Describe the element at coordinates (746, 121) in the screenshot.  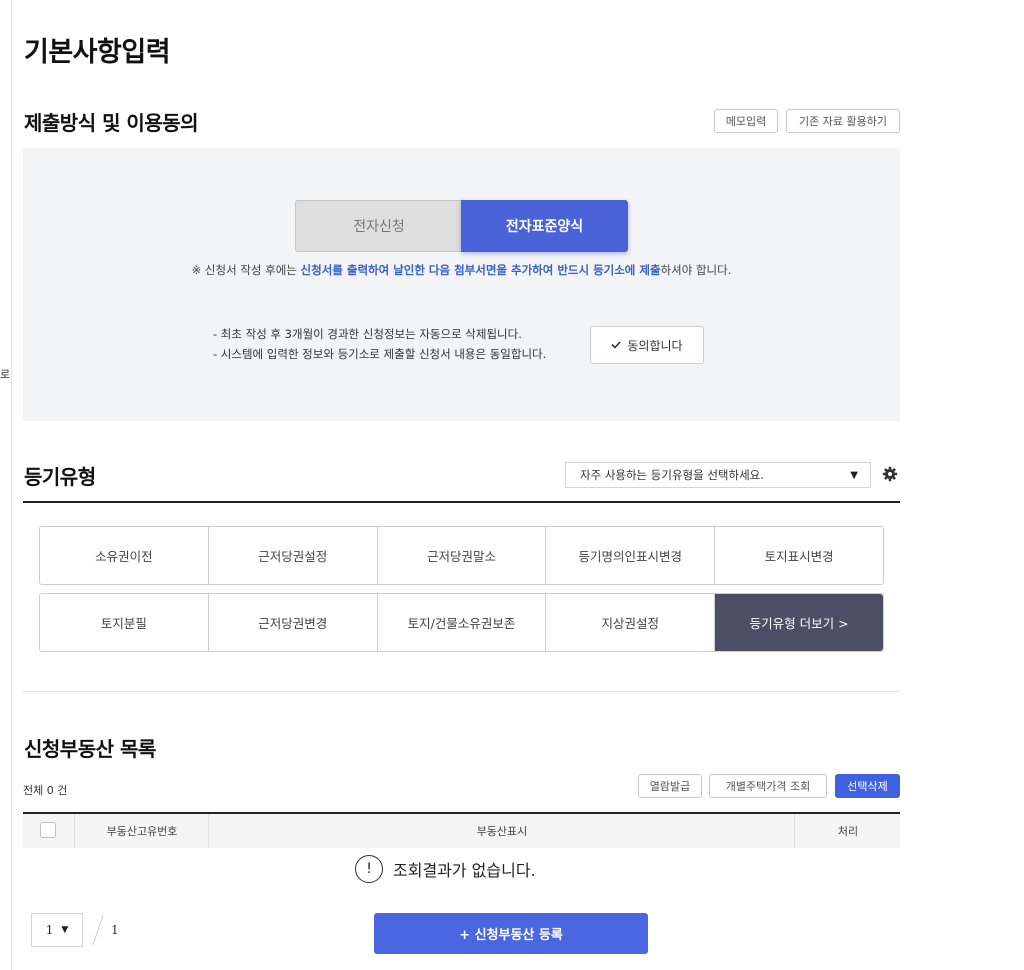
I see `memo-button: 메모입력` at that location.